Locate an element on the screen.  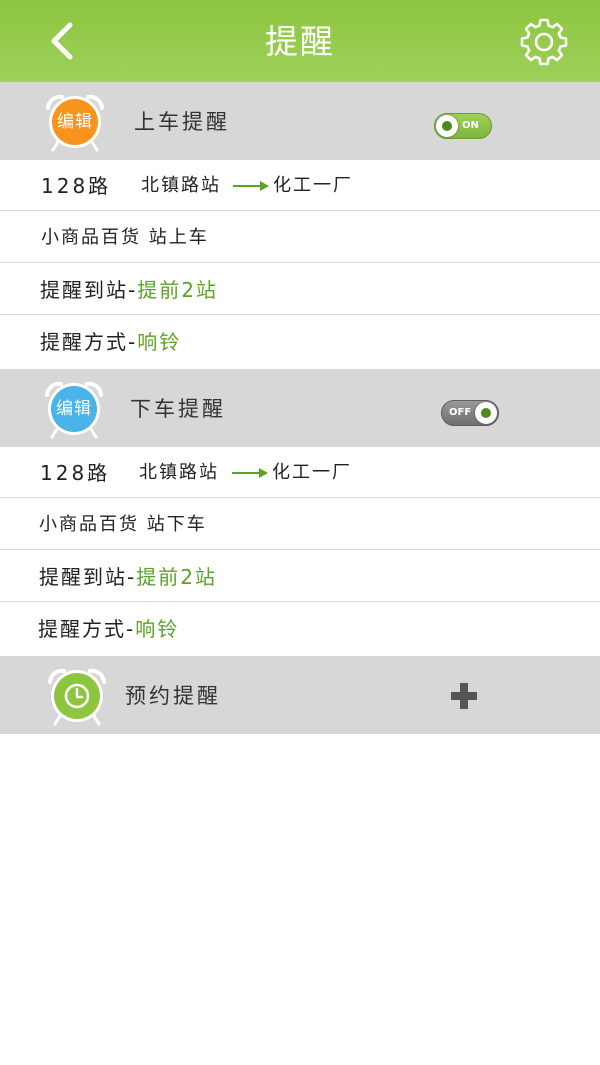
settings-button is located at coordinates (544, 42).